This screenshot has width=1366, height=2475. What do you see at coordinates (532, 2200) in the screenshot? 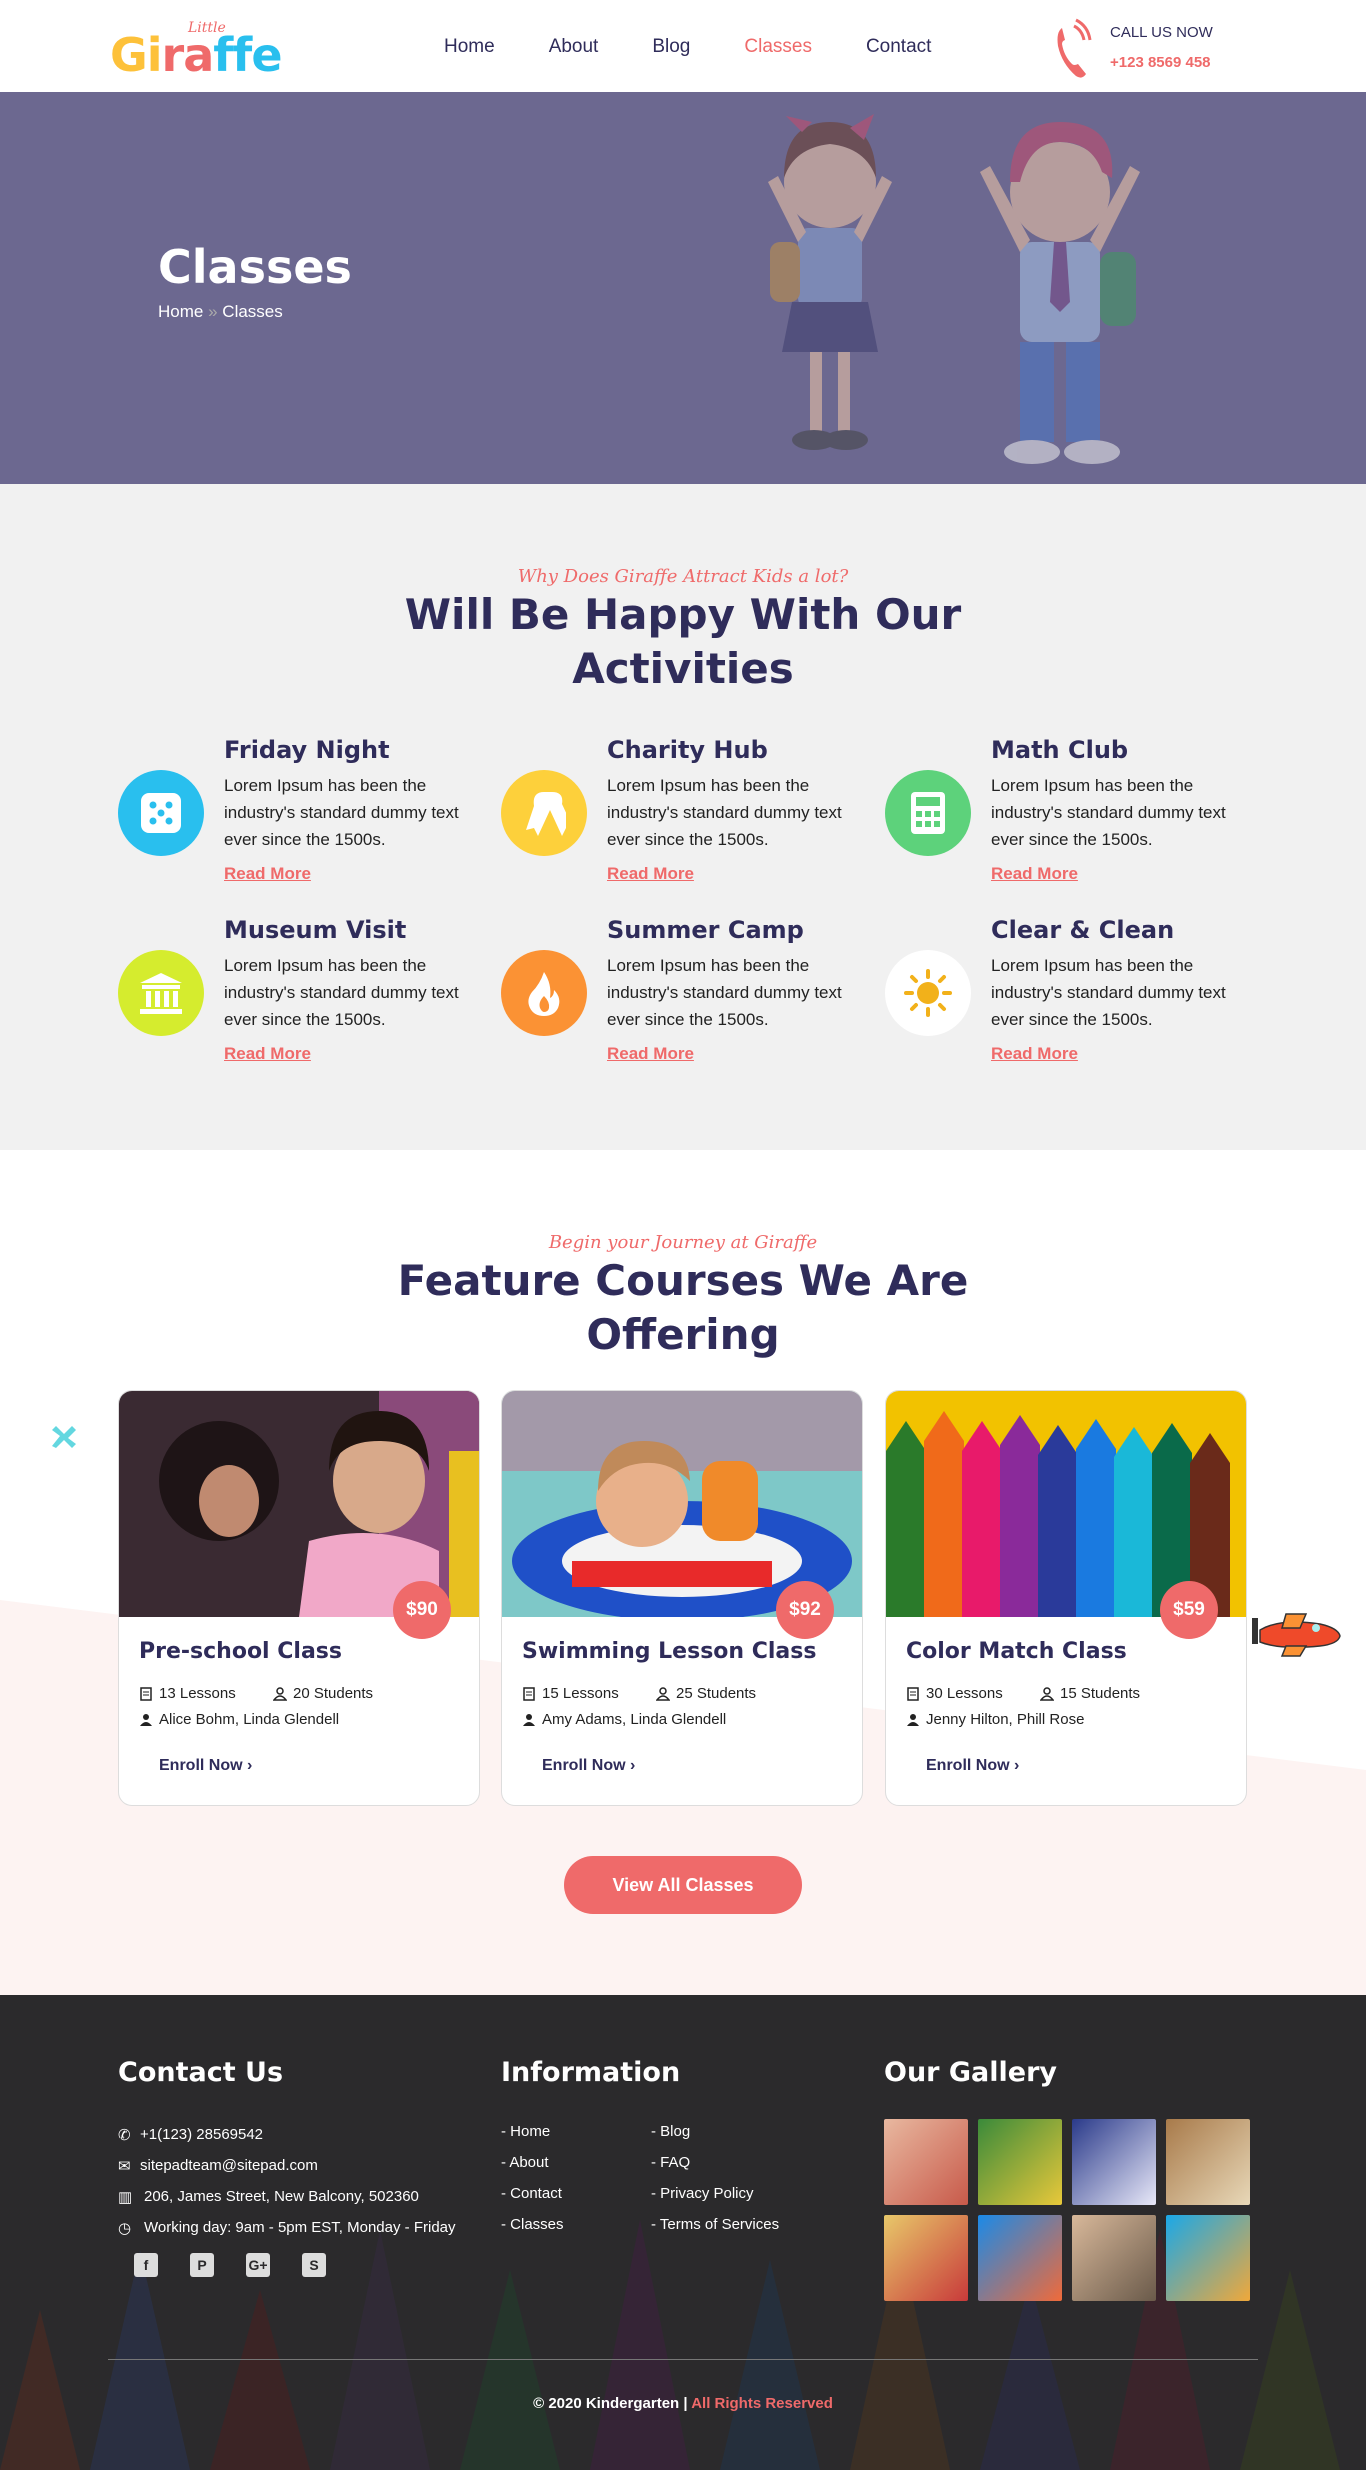
I see `footer-link: - Contact` at bounding box center [532, 2200].